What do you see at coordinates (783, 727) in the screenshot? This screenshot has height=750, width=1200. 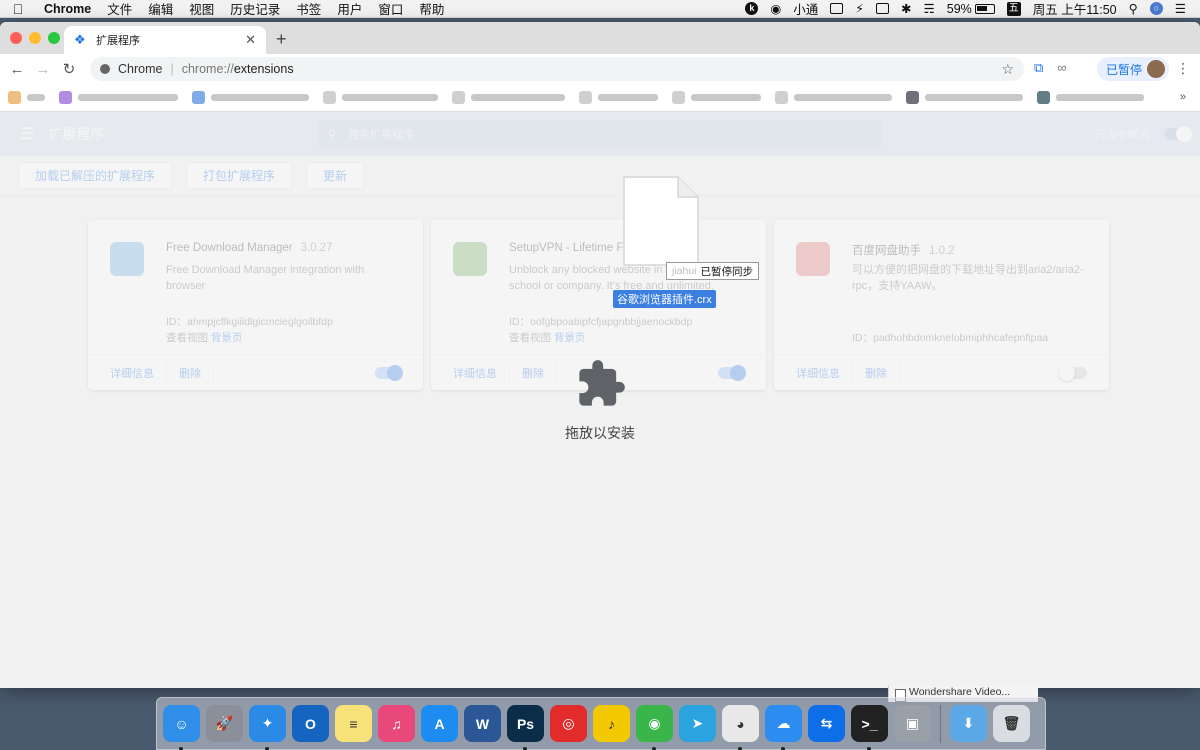 I see `cloud-drive-dock-icon: ☁` at bounding box center [783, 727].